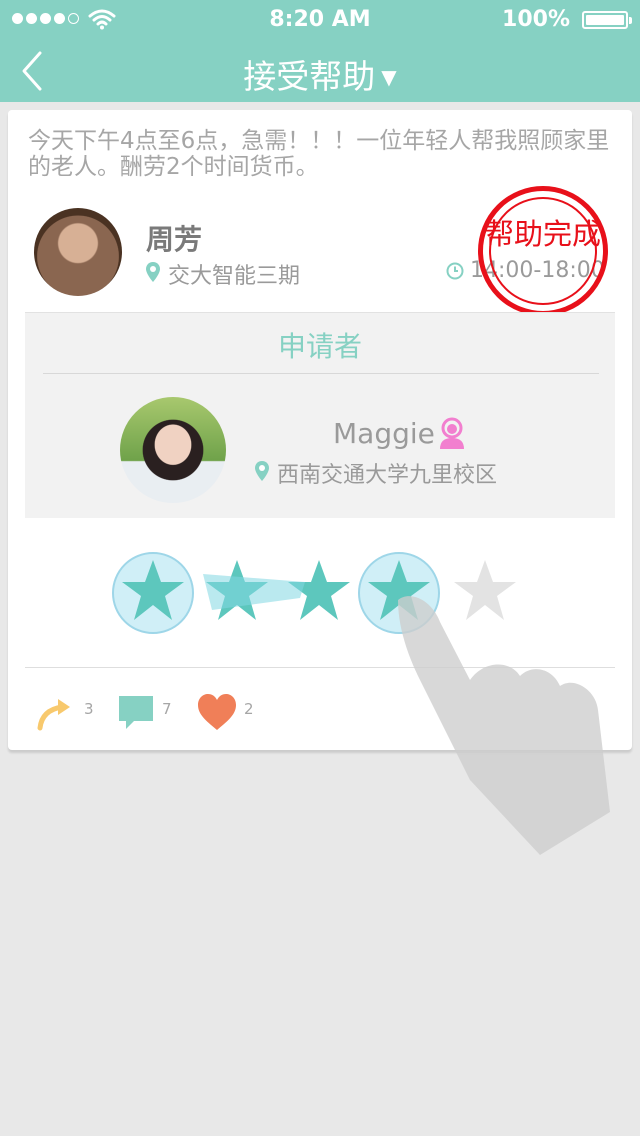 The height and width of the screenshot is (1136, 640). What do you see at coordinates (53, 715) in the screenshot?
I see `share-arrow-icon` at bounding box center [53, 715].